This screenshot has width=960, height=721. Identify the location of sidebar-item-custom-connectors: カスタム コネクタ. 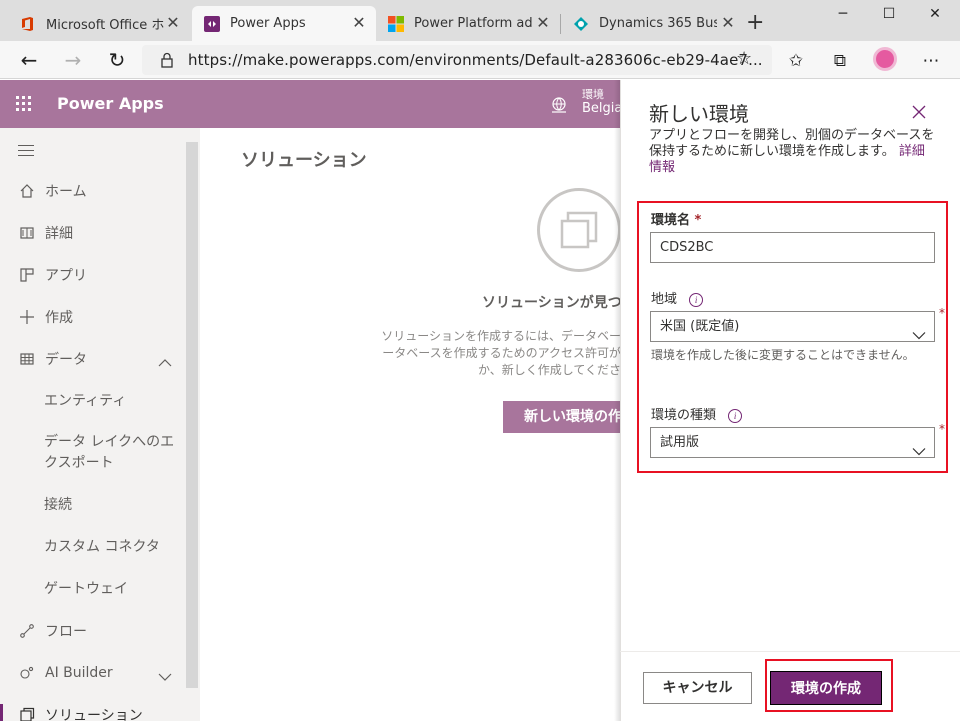
(102, 547).